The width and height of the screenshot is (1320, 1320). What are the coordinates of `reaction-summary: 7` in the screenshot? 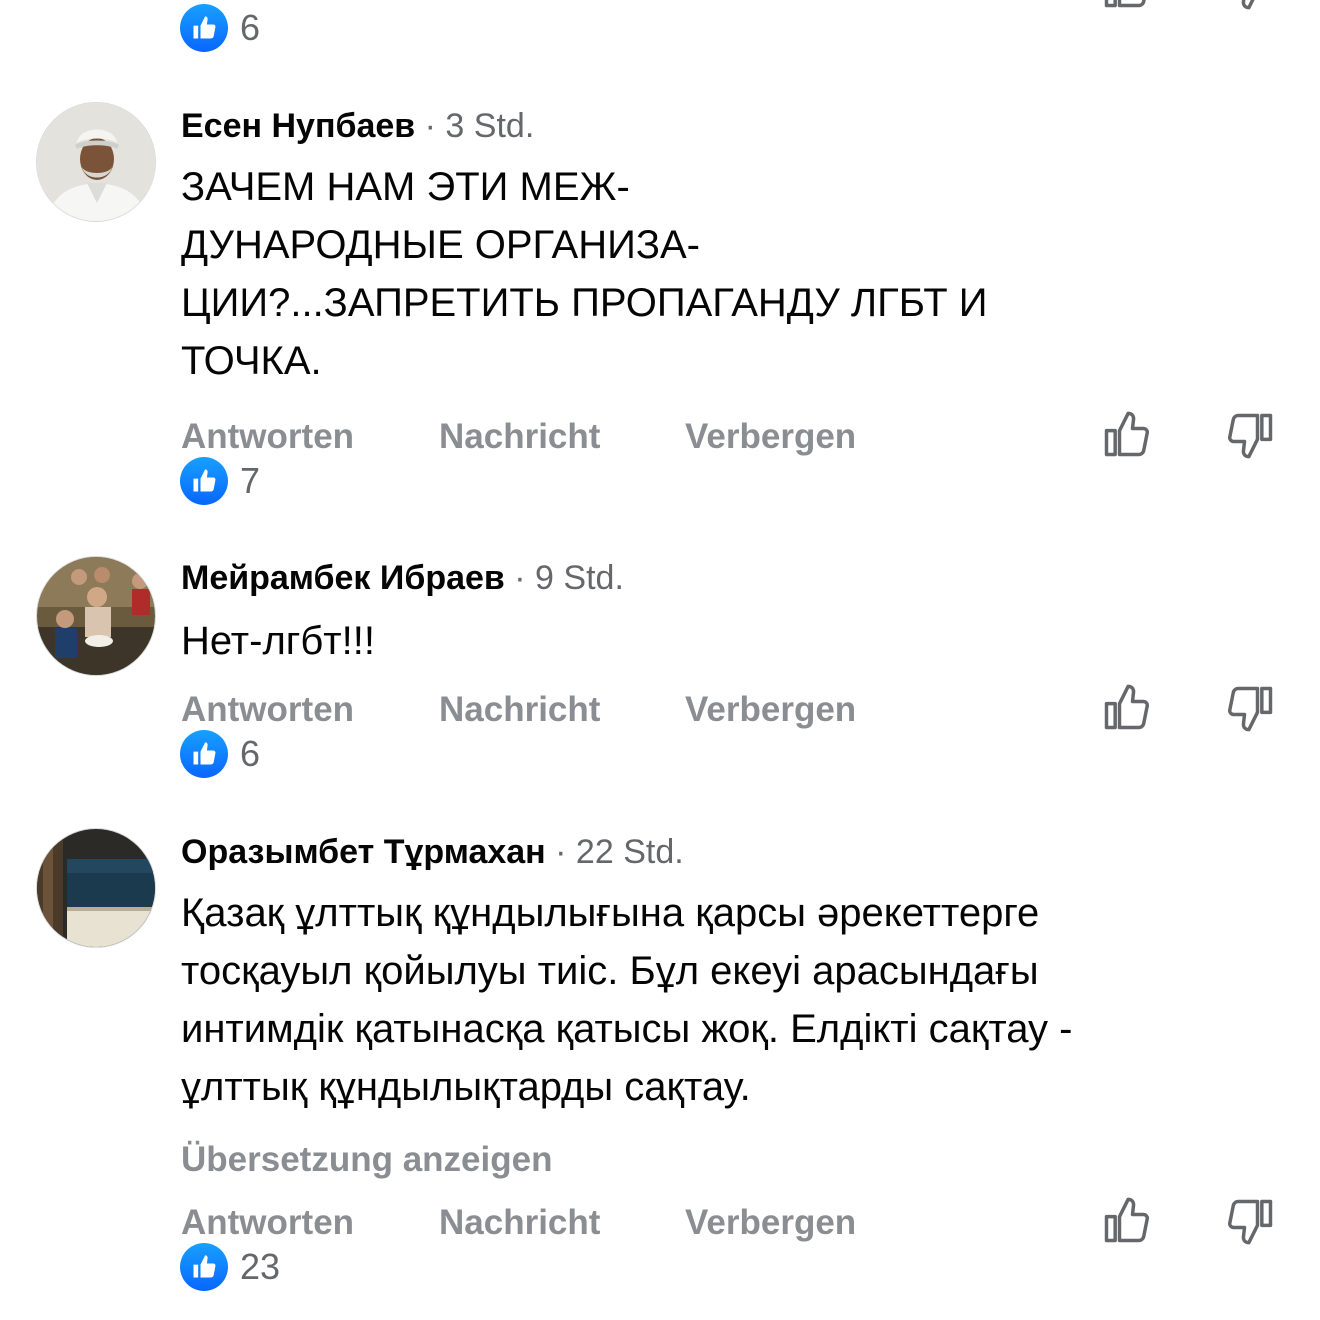 It's located at (220, 481).